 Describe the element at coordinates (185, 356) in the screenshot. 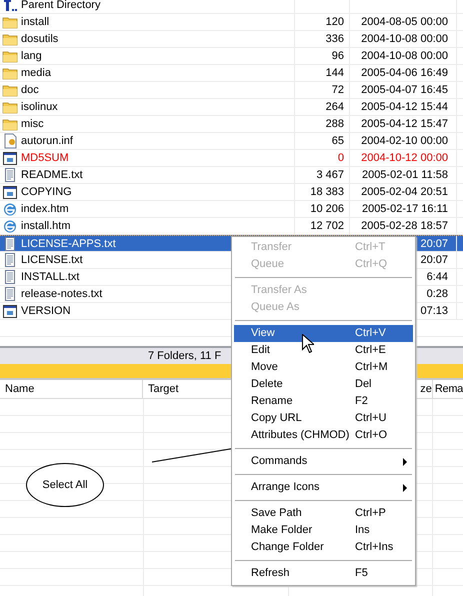

I see `status-text: 7 Folders, 11 F` at that location.